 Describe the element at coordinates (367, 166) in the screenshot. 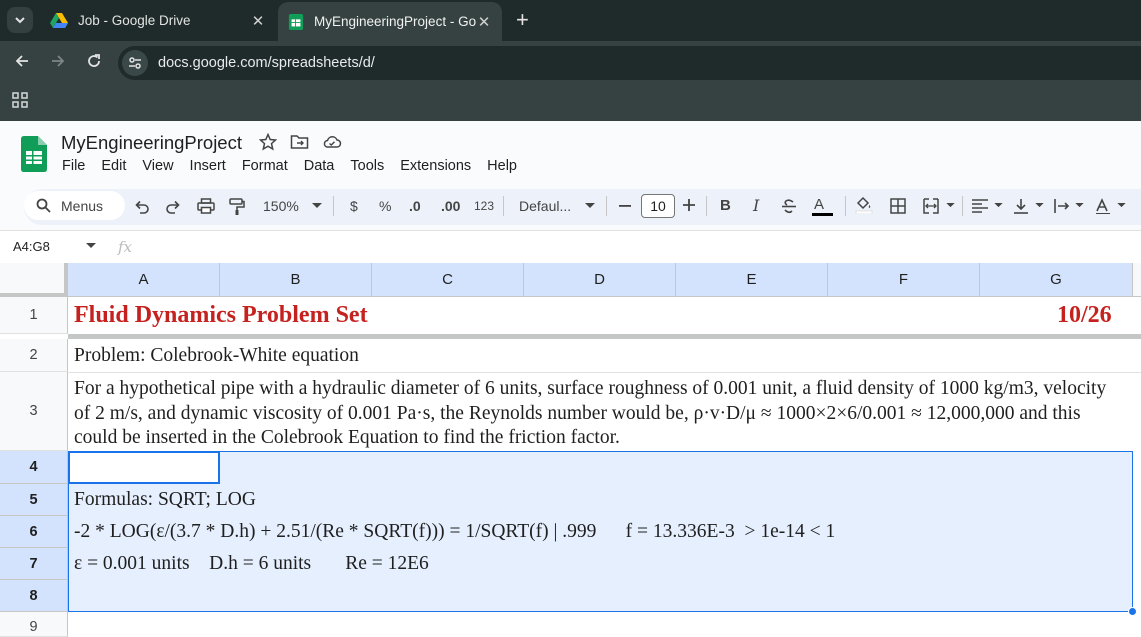

I see `menu-tools: Tools` at that location.